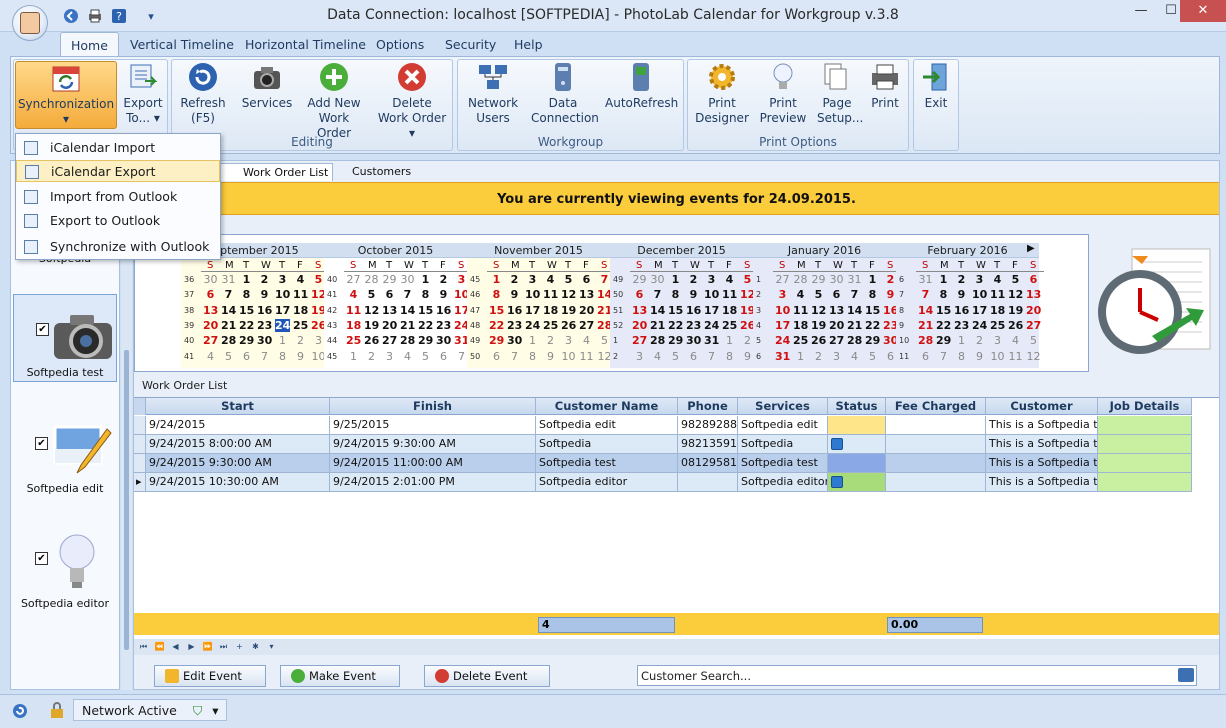  I want to click on print-designer-button: Print Designer, so click(722, 93).